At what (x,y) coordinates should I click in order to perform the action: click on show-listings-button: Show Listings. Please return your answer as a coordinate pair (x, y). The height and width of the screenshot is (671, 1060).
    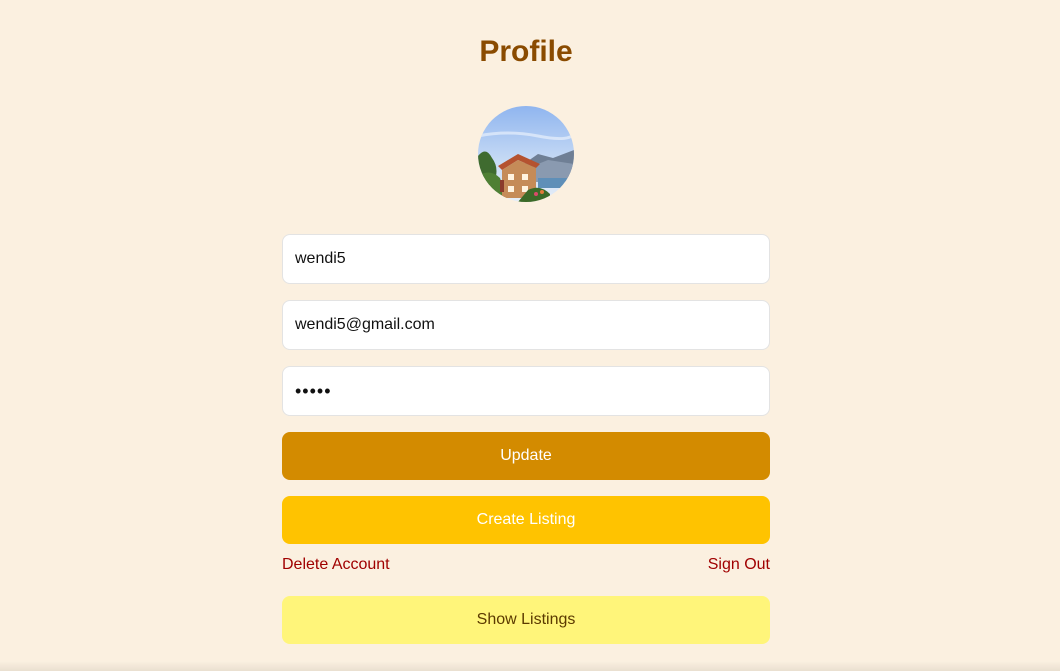
    Looking at the image, I should click on (526, 620).